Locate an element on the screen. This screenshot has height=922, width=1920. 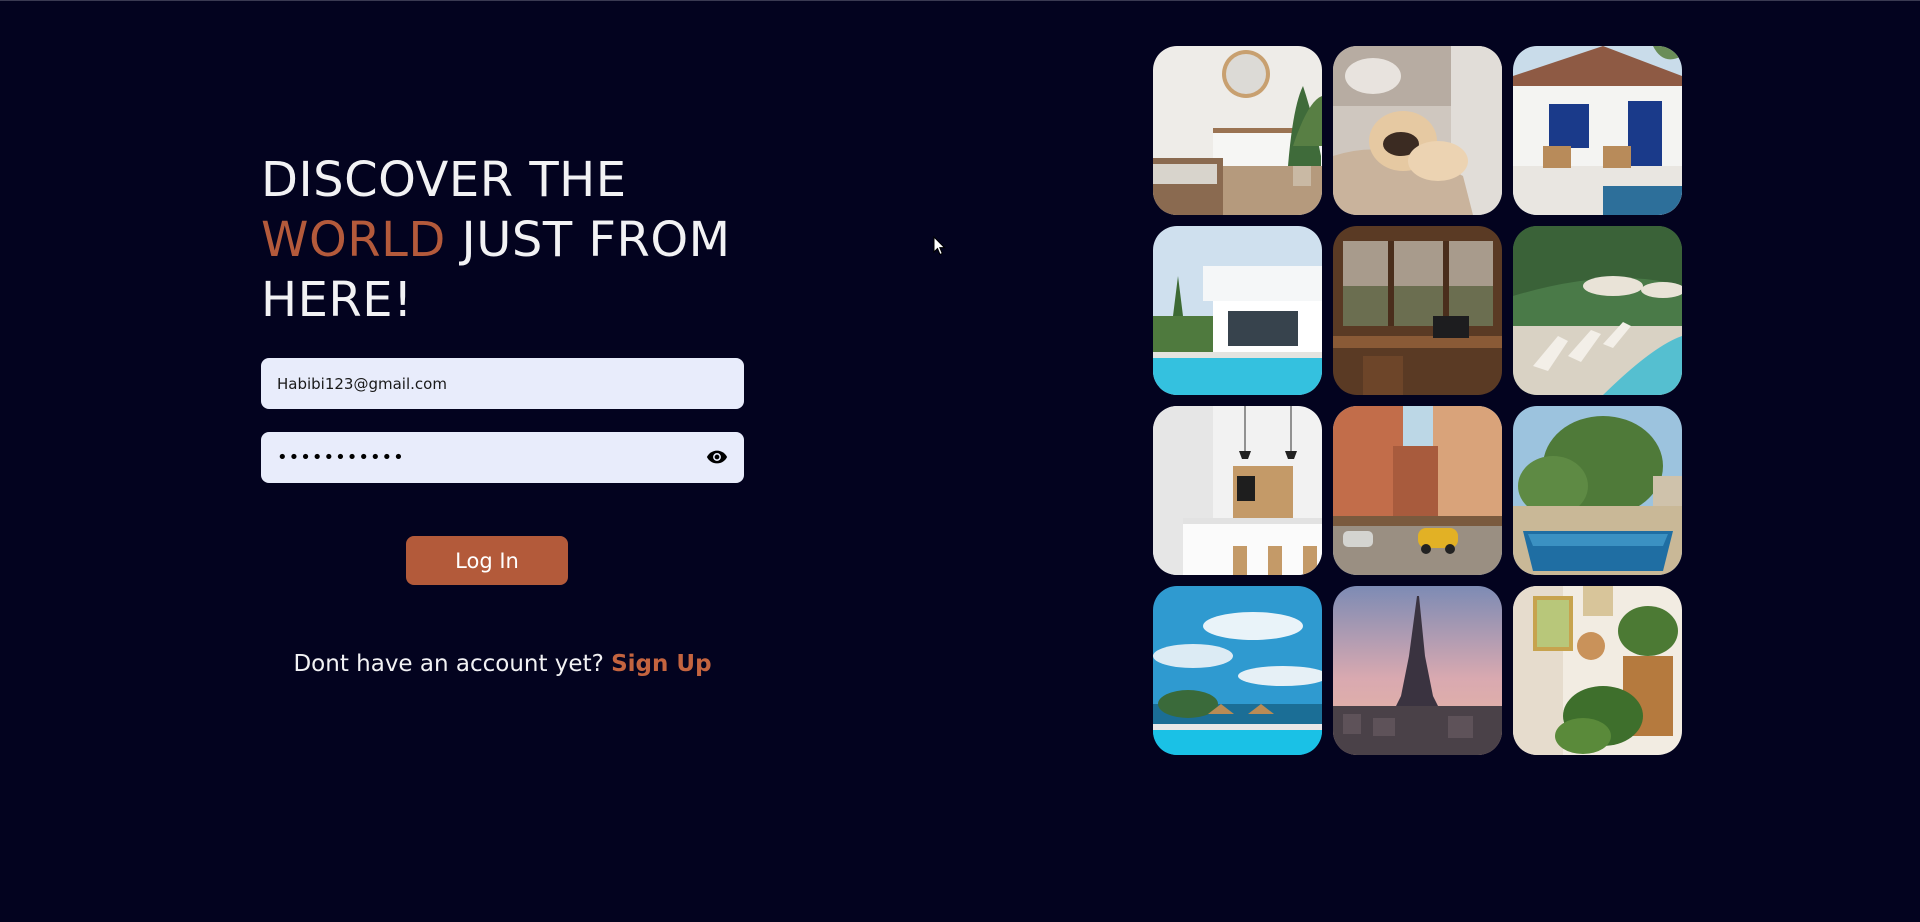
street-yellow-car-photo is located at coordinates (1417, 490).